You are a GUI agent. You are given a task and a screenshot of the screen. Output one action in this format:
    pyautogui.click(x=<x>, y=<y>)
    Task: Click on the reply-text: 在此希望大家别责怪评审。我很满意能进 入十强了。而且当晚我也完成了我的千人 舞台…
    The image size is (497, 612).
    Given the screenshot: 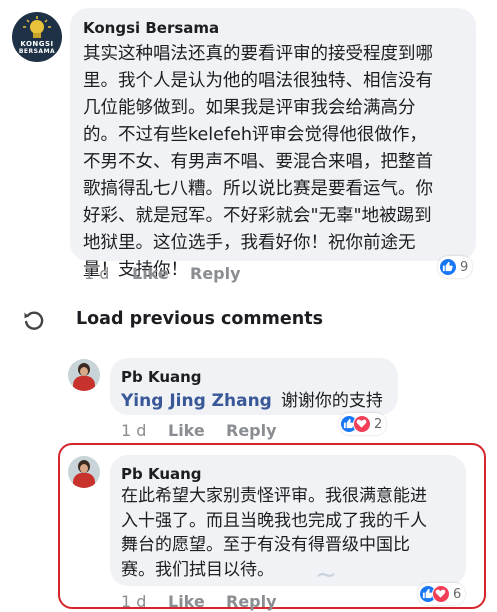 What is the action you would take?
    pyautogui.click(x=274, y=533)
    